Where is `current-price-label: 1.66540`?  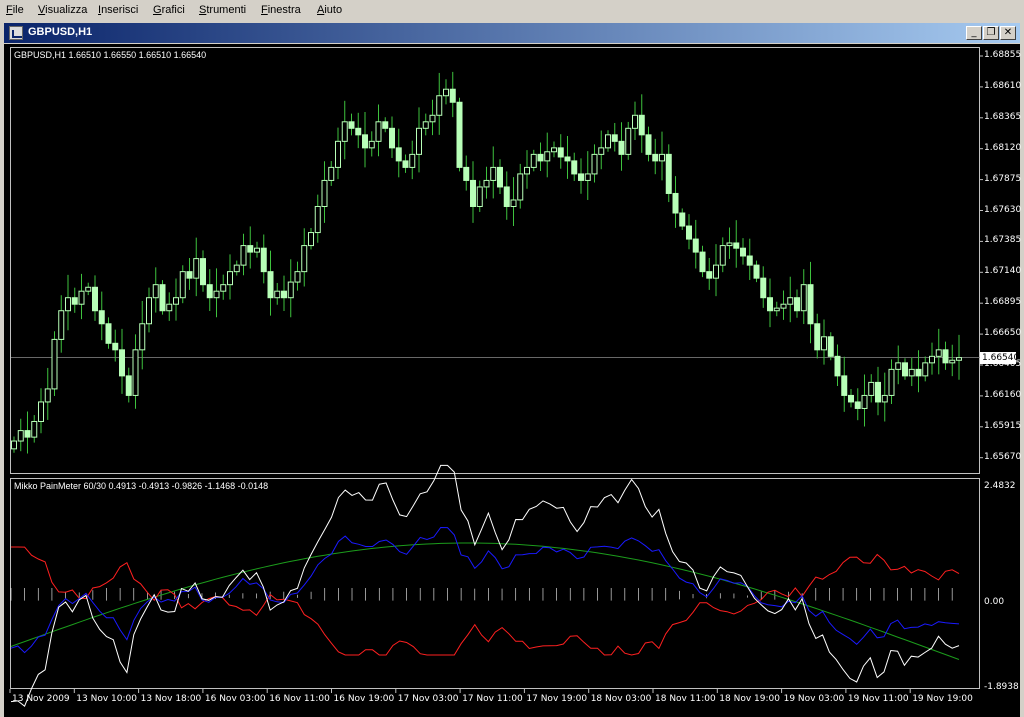 current-price-label: 1.66540 is located at coordinates (1000, 358).